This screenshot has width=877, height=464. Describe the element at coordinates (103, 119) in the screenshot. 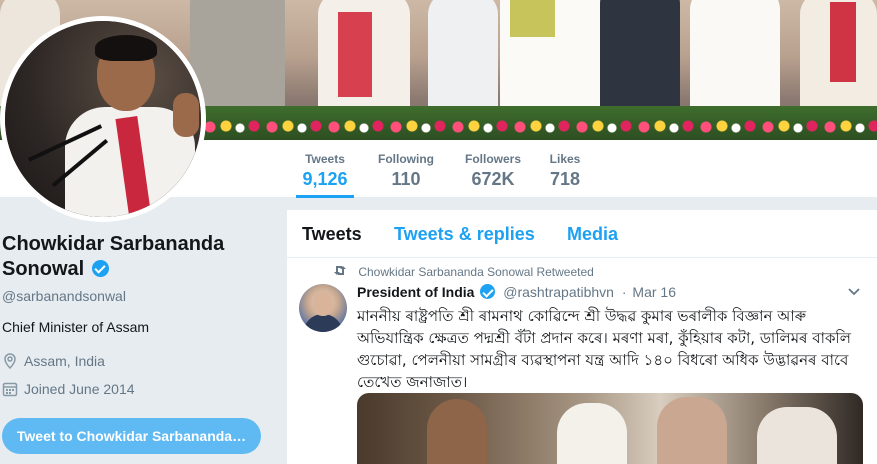

I see `profile-avatar` at that location.